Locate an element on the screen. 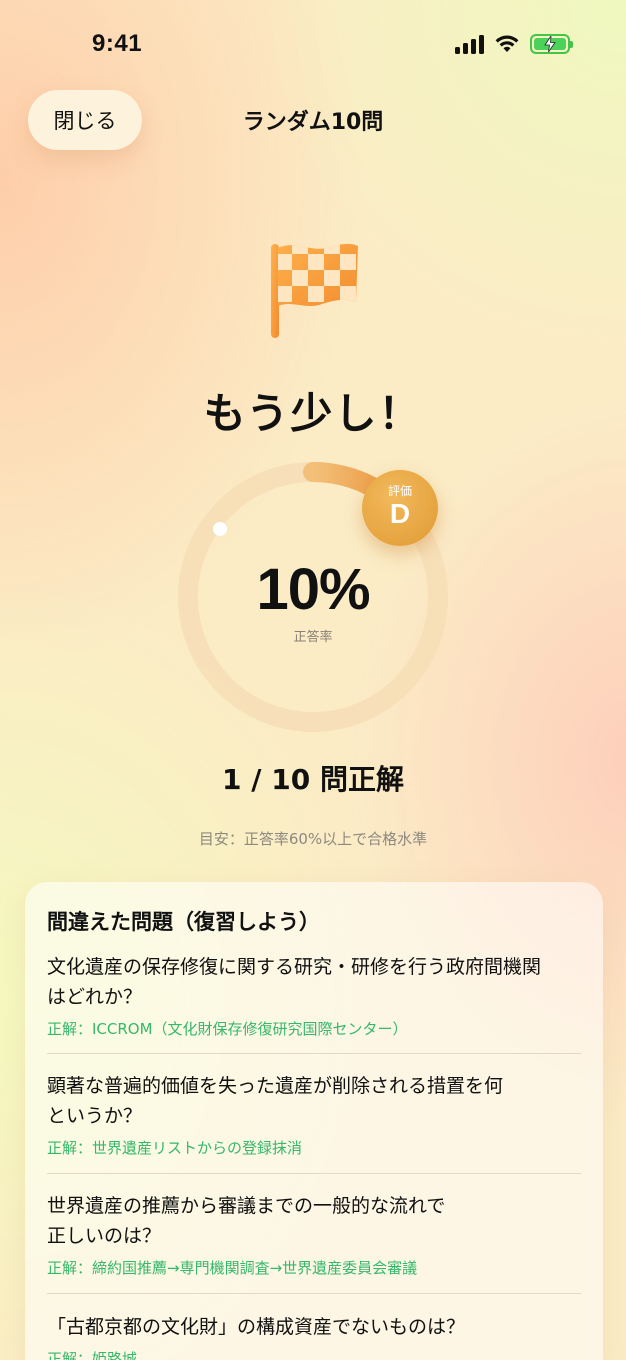  ring-highlight-dot is located at coordinates (220, 529).